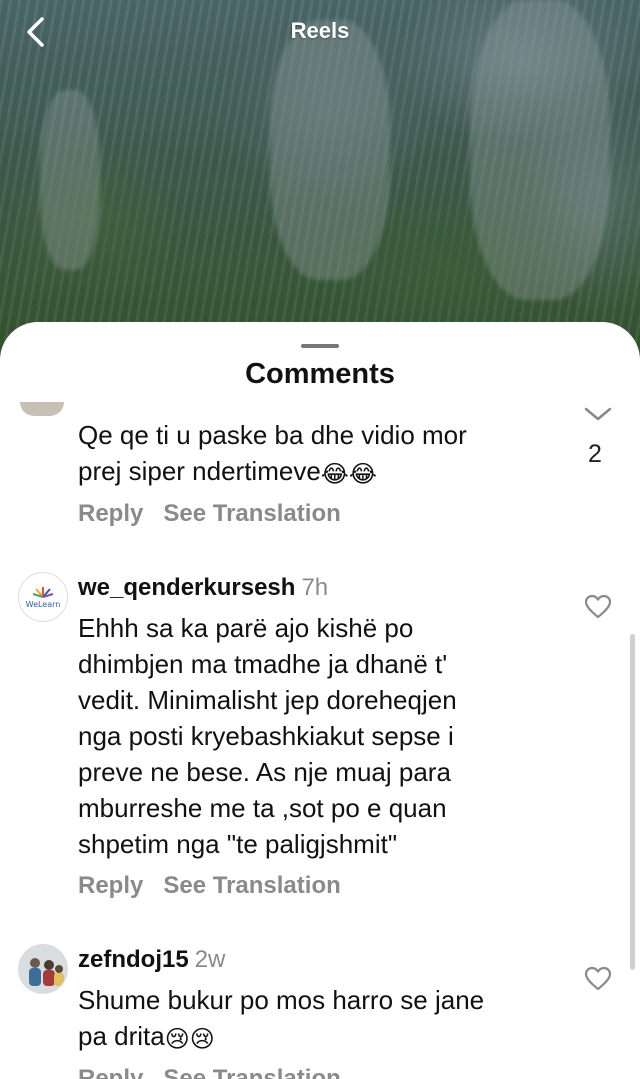  What do you see at coordinates (598, 414) in the screenshot?
I see `chevron-down-icon` at bounding box center [598, 414].